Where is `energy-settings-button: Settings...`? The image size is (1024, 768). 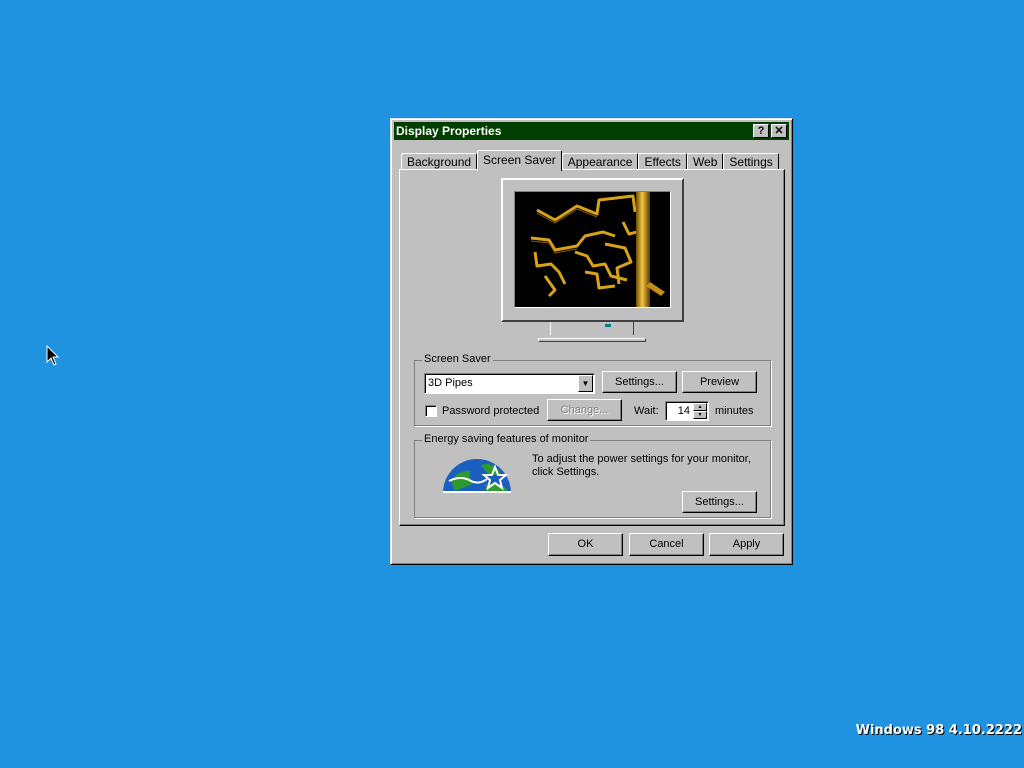
energy-settings-button: Settings... is located at coordinates (719, 502).